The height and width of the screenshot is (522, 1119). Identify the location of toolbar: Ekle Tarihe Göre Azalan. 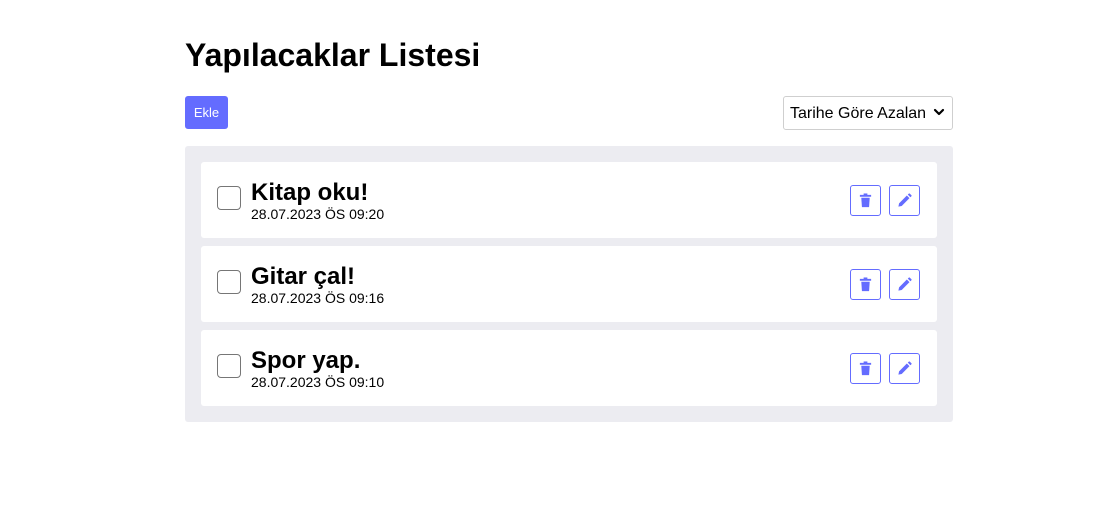
(569, 113).